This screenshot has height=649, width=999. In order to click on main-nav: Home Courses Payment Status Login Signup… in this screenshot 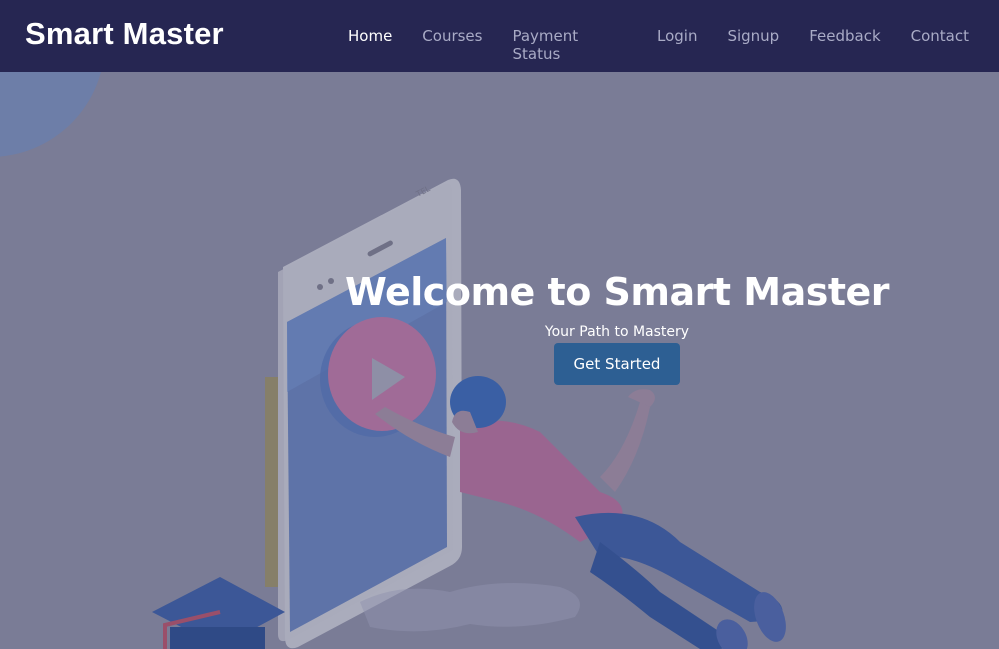, I will do `click(673, 45)`.